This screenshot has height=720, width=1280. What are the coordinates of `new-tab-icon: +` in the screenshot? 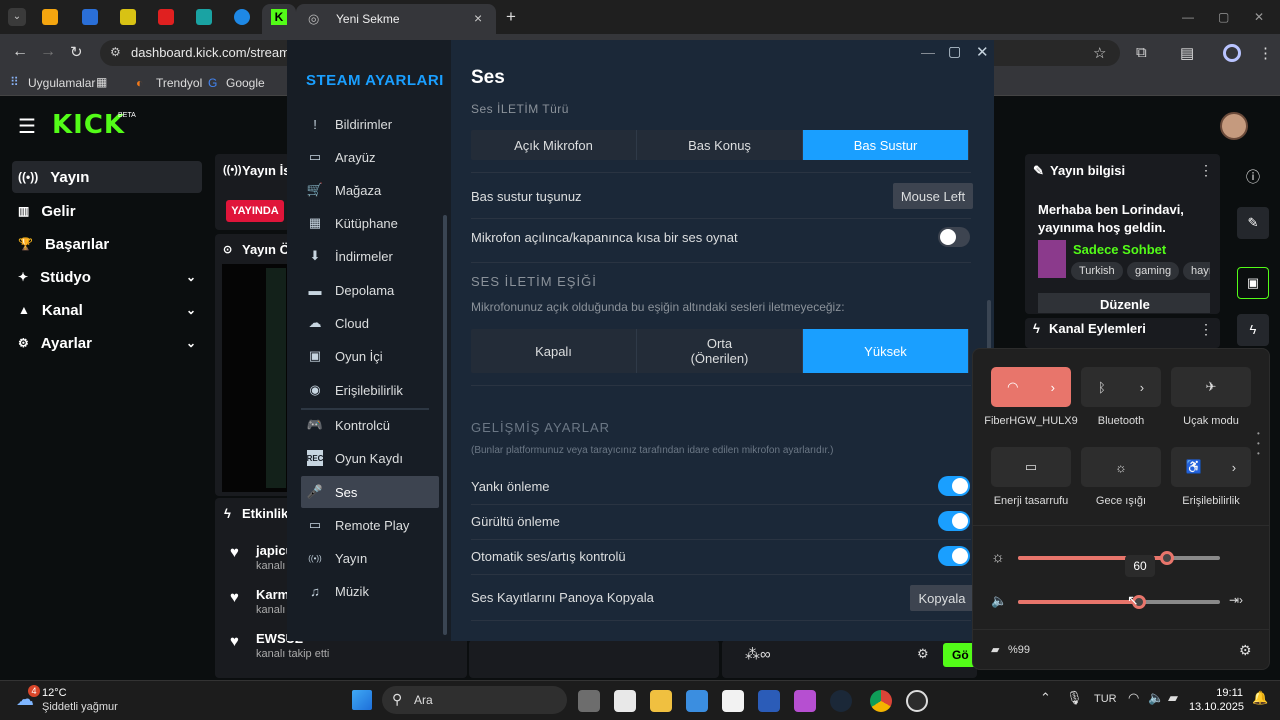 It's located at (511, 17).